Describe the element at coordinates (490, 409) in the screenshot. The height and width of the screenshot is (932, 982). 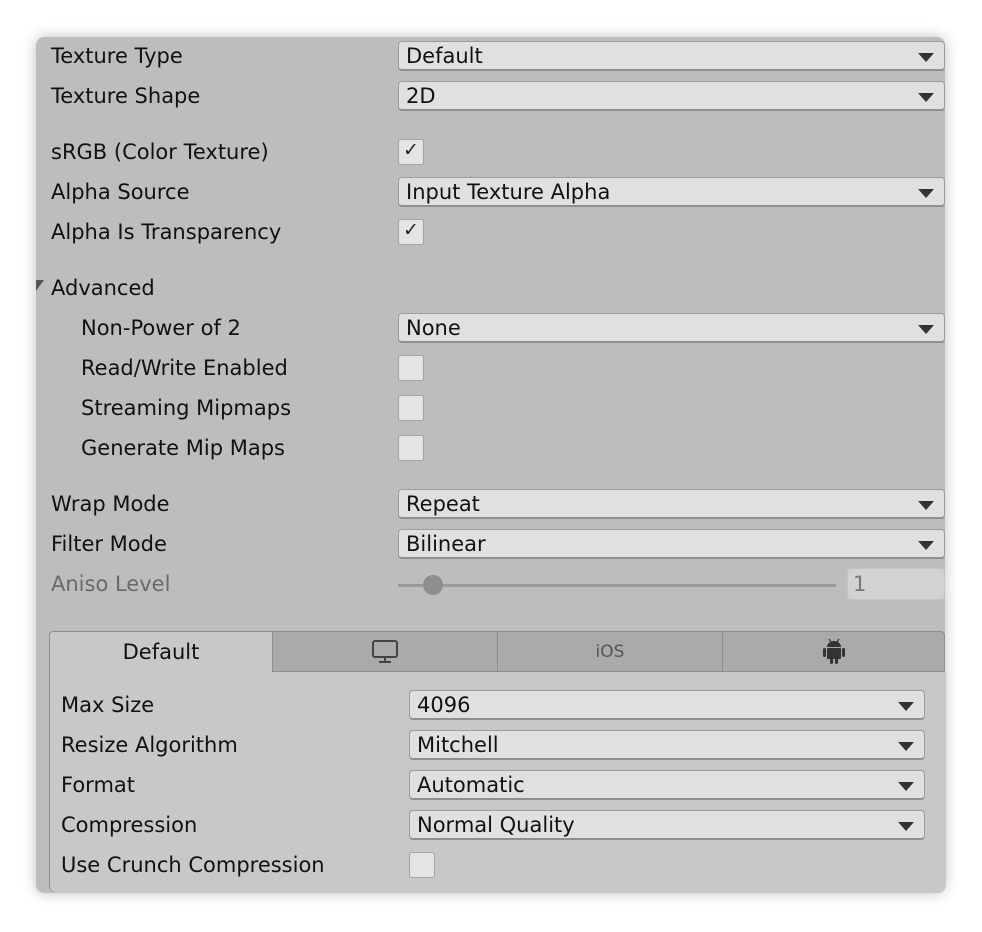
I see `streaming-mipmaps-row: Streaming Mipmaps` at that location.